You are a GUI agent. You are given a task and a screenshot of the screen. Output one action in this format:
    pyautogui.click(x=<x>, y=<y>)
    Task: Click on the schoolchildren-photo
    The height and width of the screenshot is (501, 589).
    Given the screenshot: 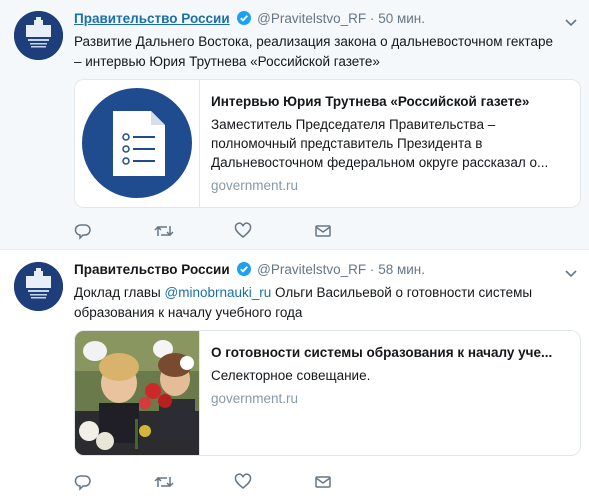 What is the action you would take?
    pyautogui.click(x=137, y=393)
    